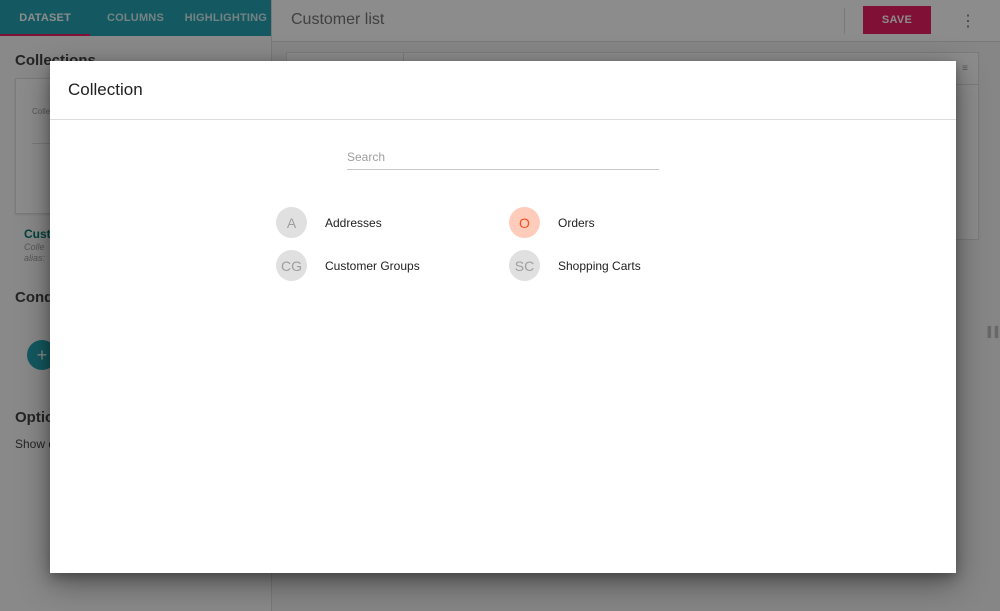  Describe the element at coordinates (524, 265) in the screenshot. I see `avatar: SC` at that location.